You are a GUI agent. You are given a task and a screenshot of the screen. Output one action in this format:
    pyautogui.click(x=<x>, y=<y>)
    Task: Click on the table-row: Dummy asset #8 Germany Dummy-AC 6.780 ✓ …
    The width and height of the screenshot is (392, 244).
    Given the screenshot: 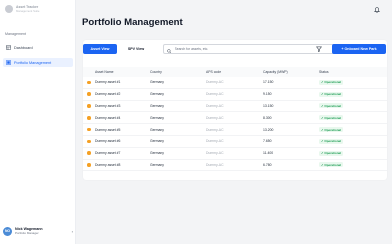 What is the action you would take?
    pyautogui.click(x=235, y=166)
    